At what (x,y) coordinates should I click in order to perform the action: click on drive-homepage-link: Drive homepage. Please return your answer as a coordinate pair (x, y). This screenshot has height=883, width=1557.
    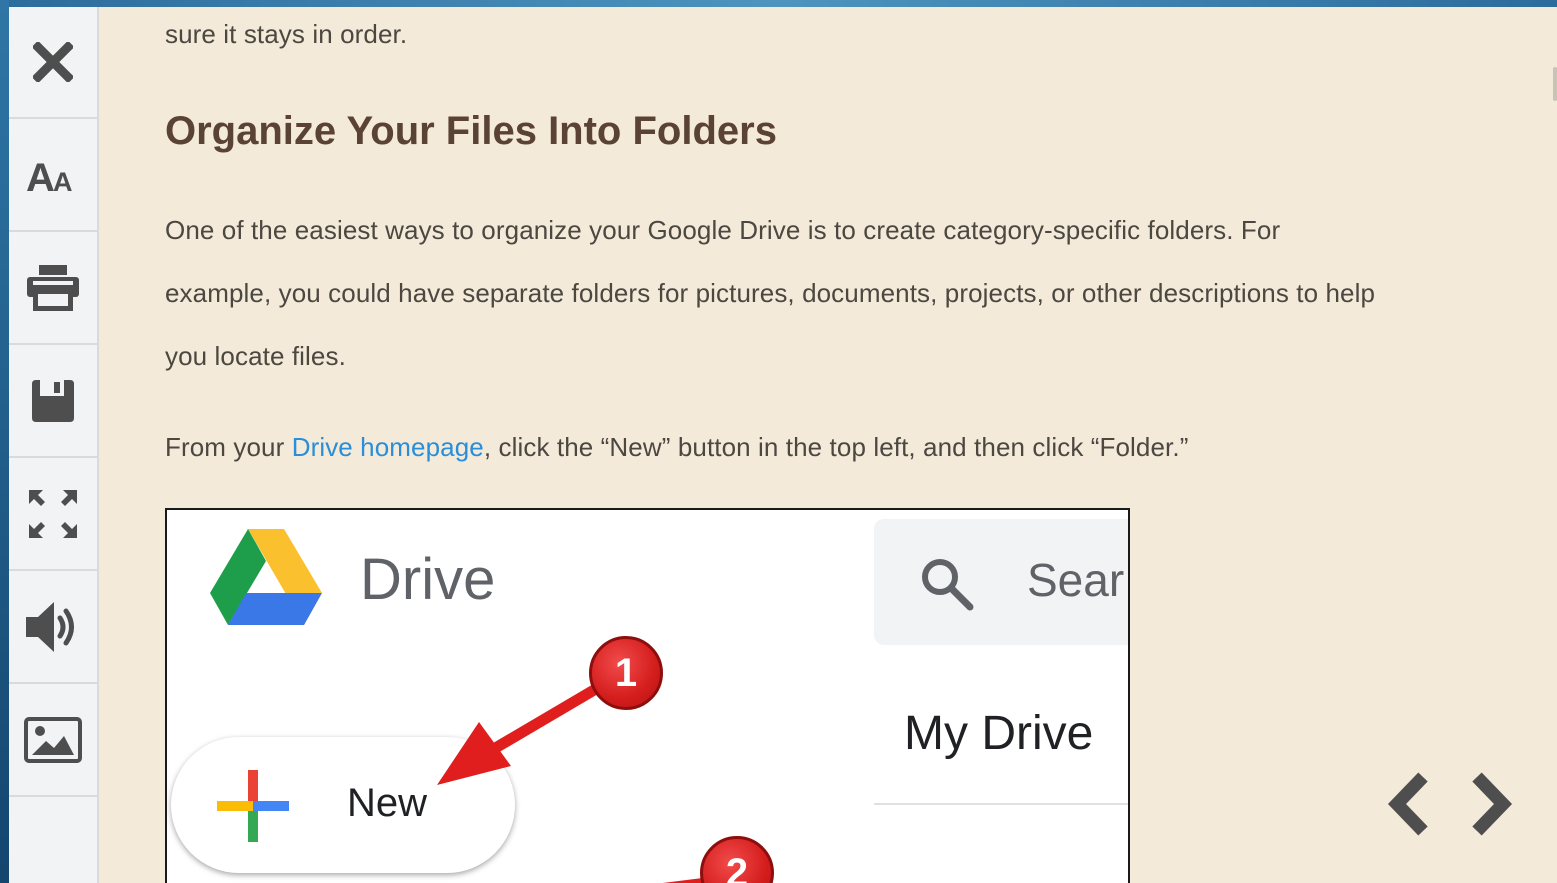
    Looking at the image, I should click on (388, 447).